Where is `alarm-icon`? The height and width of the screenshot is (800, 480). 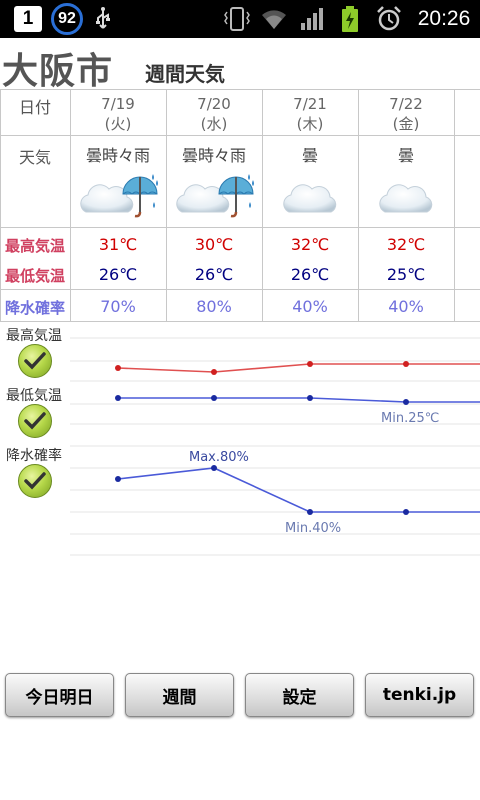
alarm-icon is located at coordinates (389, 19).